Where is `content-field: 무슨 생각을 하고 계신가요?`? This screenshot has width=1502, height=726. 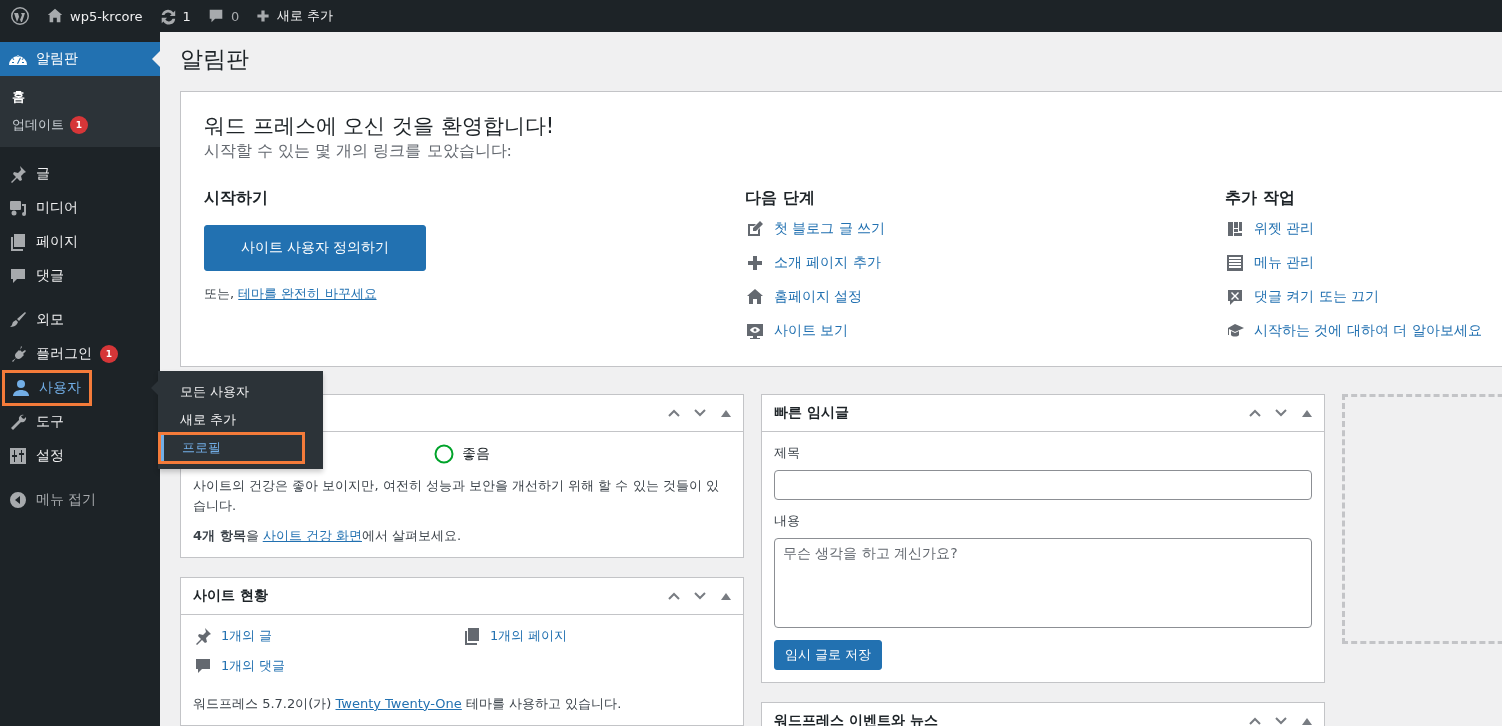 content-field: 무슨 생각을 하고 계신가요? is located at coordinates (1043, 582).